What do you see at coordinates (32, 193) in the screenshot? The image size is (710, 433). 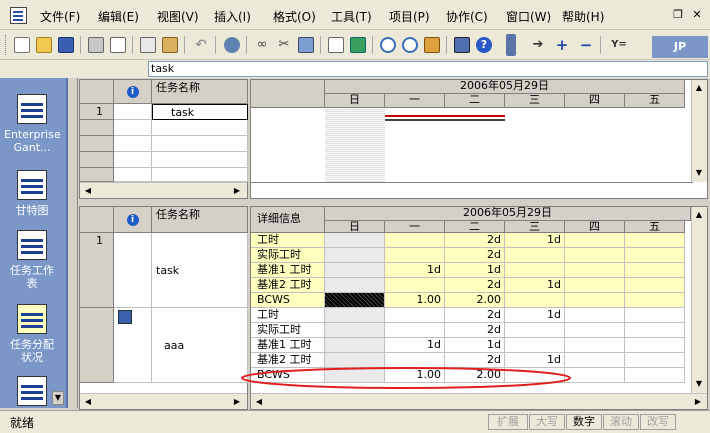 I see `view-gantt: 甘特图` at bounding box center [32, 193].